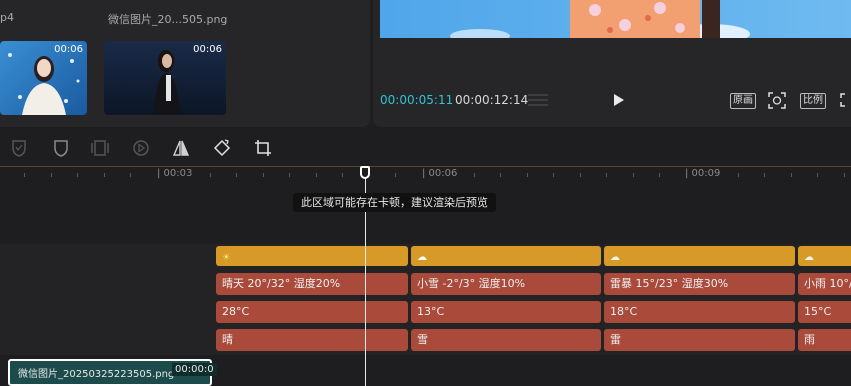 The image size is (851, 386). Describe the element at coordinates (506, 284) in the screenshot. I see `text-clip: 小雪 -2°/3° 湿度10%` at that location.